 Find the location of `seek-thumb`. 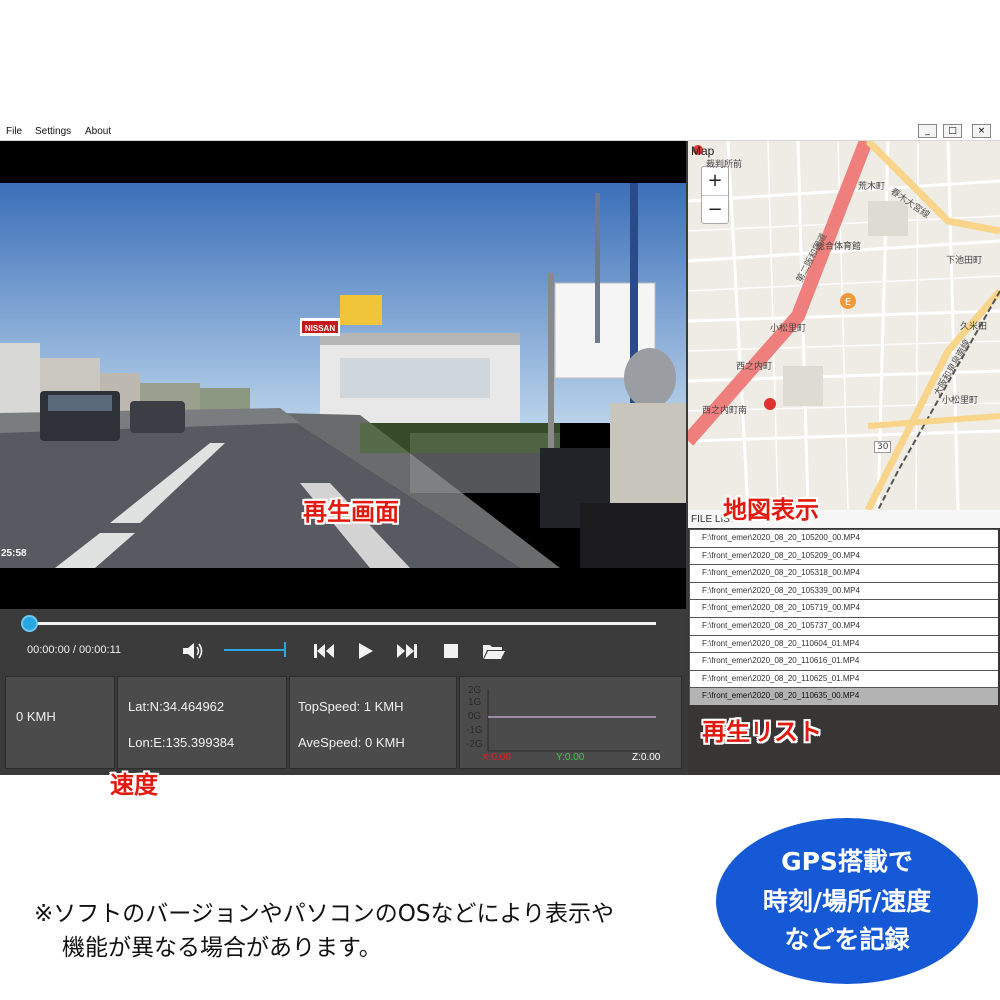

seek-thumb is located at coordinates (29, 623).